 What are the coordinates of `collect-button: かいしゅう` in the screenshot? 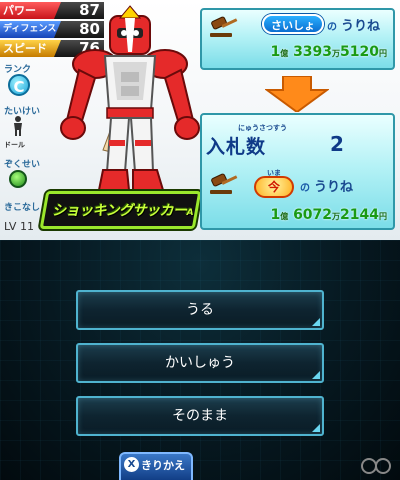 It's located at (200, 363).